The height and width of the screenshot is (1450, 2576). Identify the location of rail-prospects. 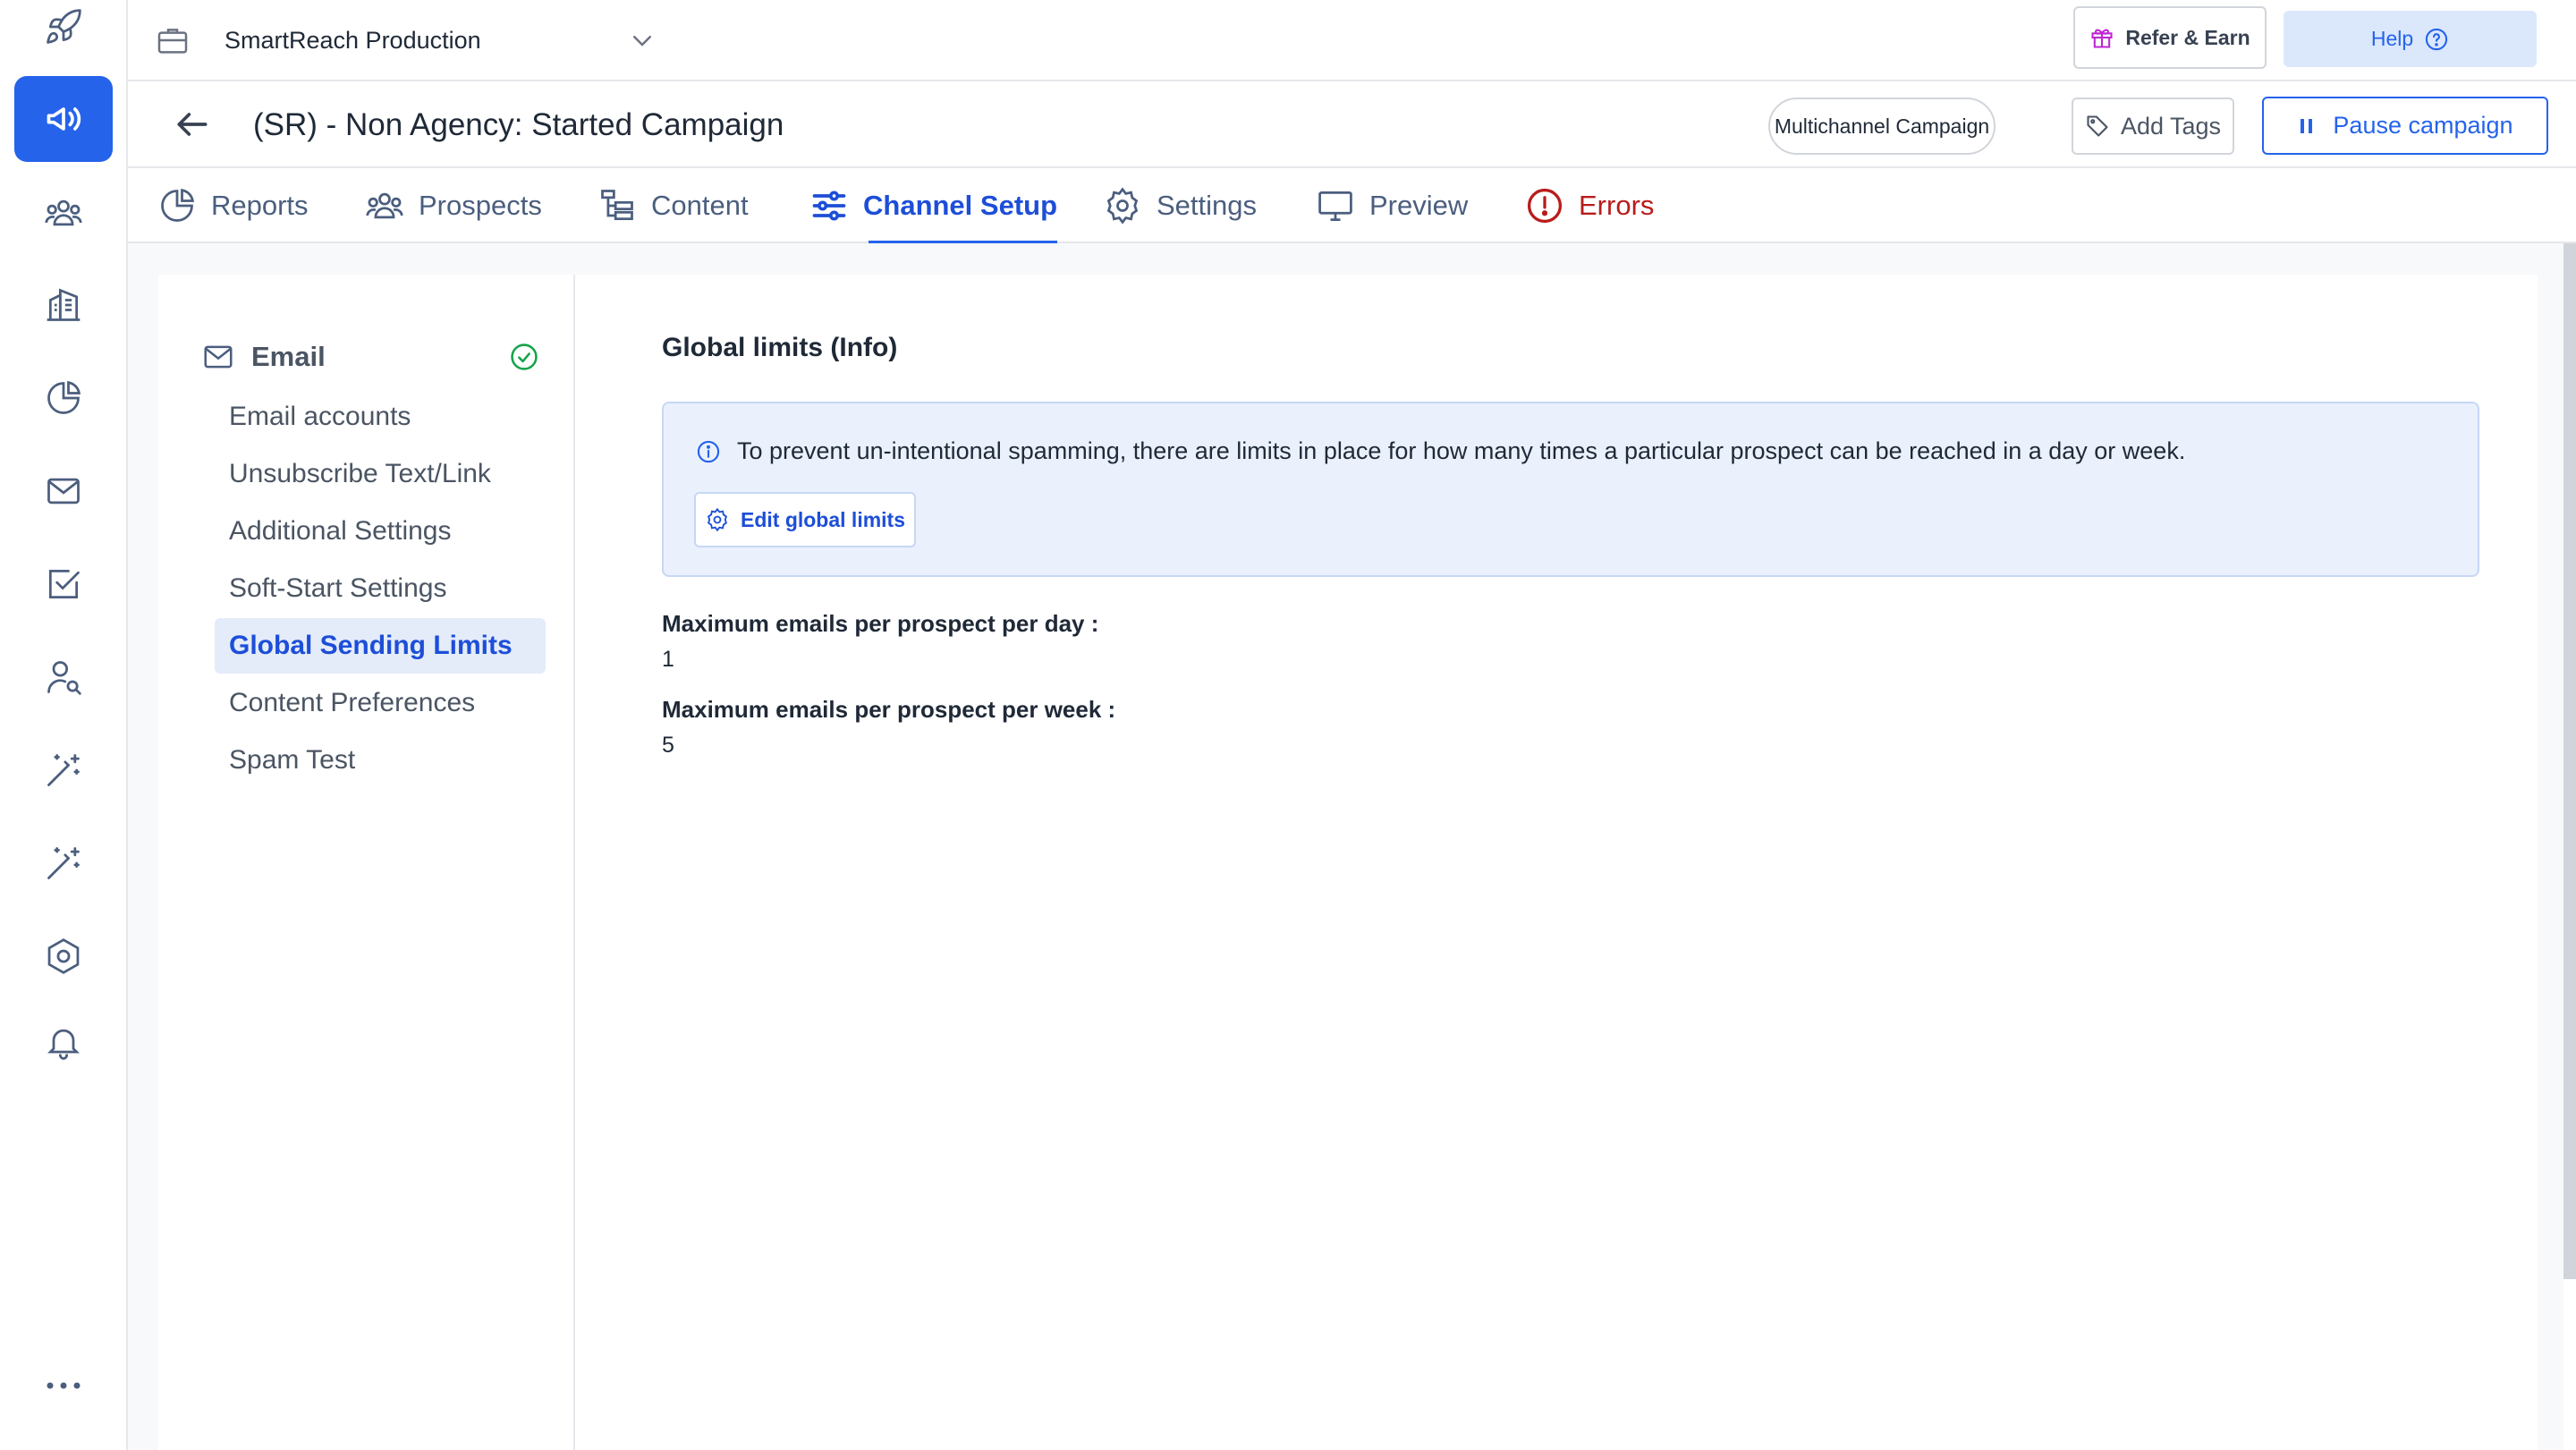
(63, 677).